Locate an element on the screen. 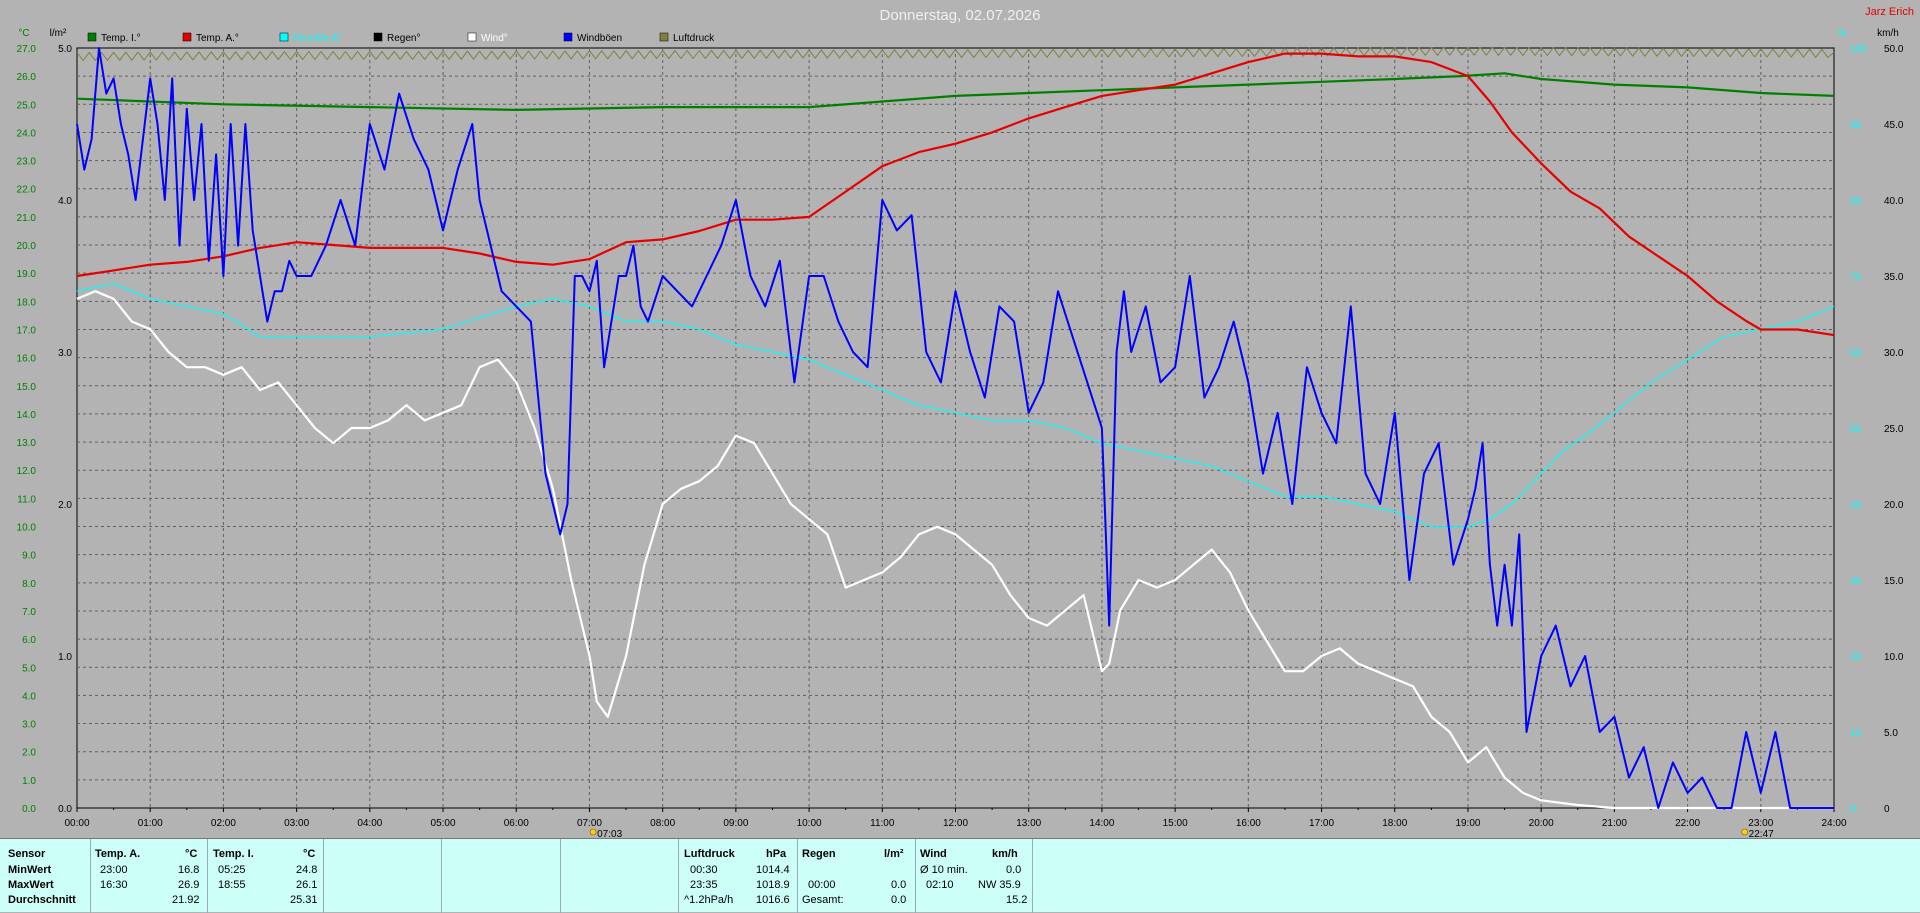 The height and width of the screenshot is (913, 1920). legend-label: Windböen is located at coordinates (599, 38).